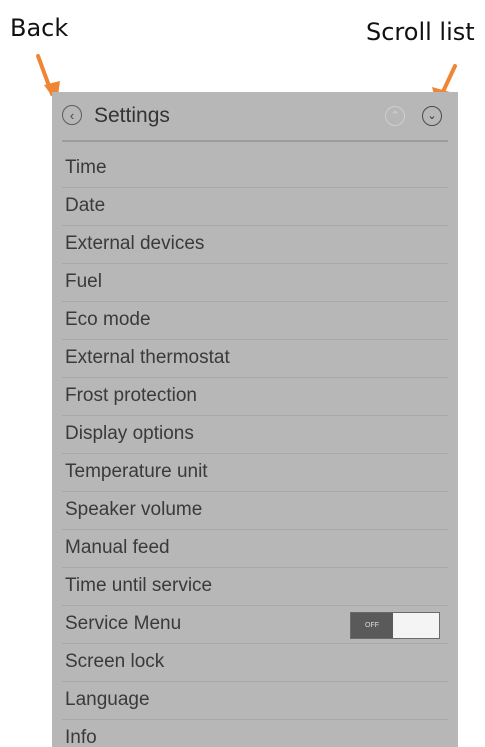 This screenshot has height=747, width=485. Describe the element at coordinates (372, 625) in the screenshot. I see `toggle-off-label: OFF` at that location.